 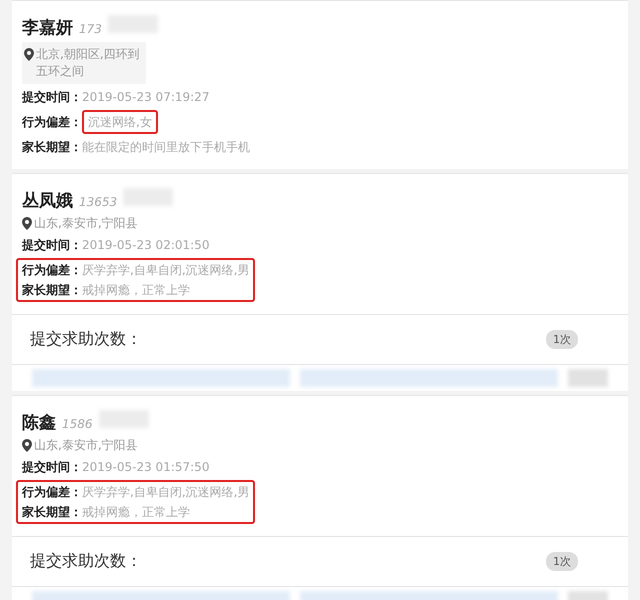 I want to click on phone-number: 173, so click(x=90, y=29).